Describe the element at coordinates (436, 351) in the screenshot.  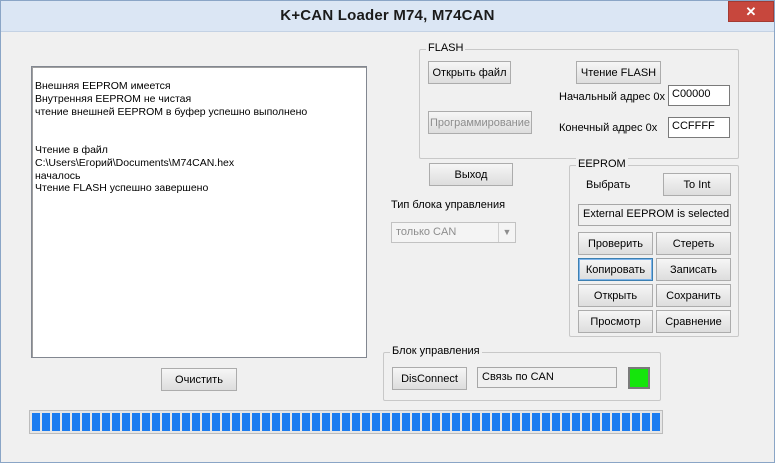
I see `ecu-group-label: Блок управления` at that location.